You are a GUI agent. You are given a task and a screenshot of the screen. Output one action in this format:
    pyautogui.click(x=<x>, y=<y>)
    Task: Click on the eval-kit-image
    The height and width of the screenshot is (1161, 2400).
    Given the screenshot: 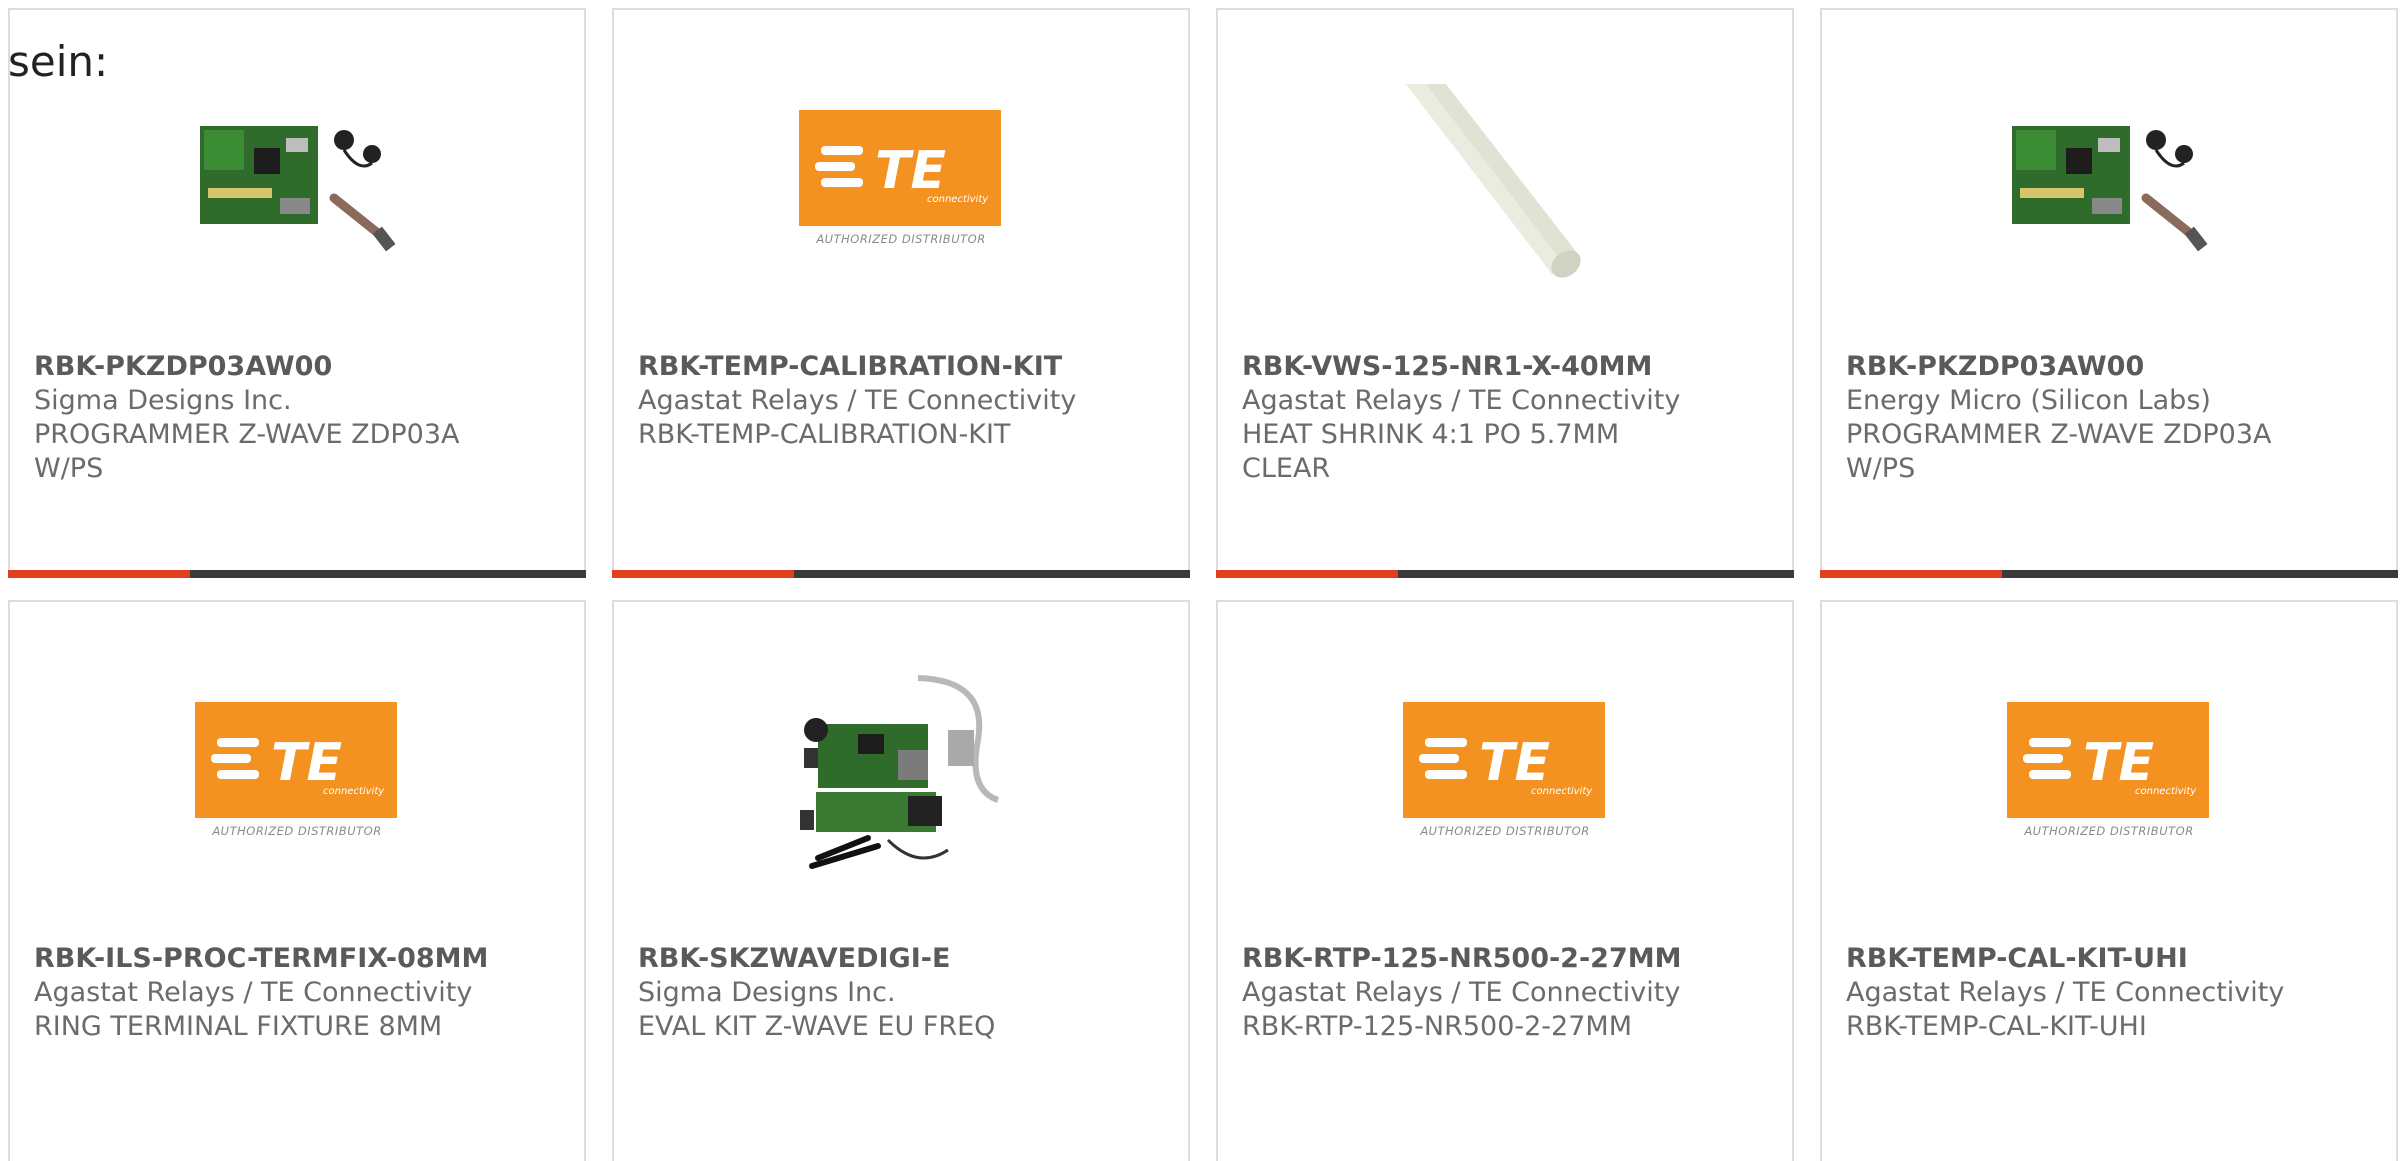 What is the action you would take?
    pyautogui.click(x=901, y=773)
    